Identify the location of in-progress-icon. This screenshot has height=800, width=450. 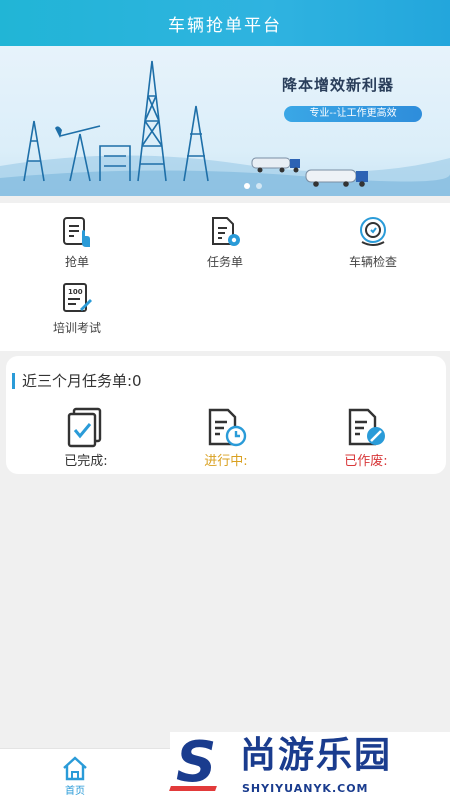
(227, 427).